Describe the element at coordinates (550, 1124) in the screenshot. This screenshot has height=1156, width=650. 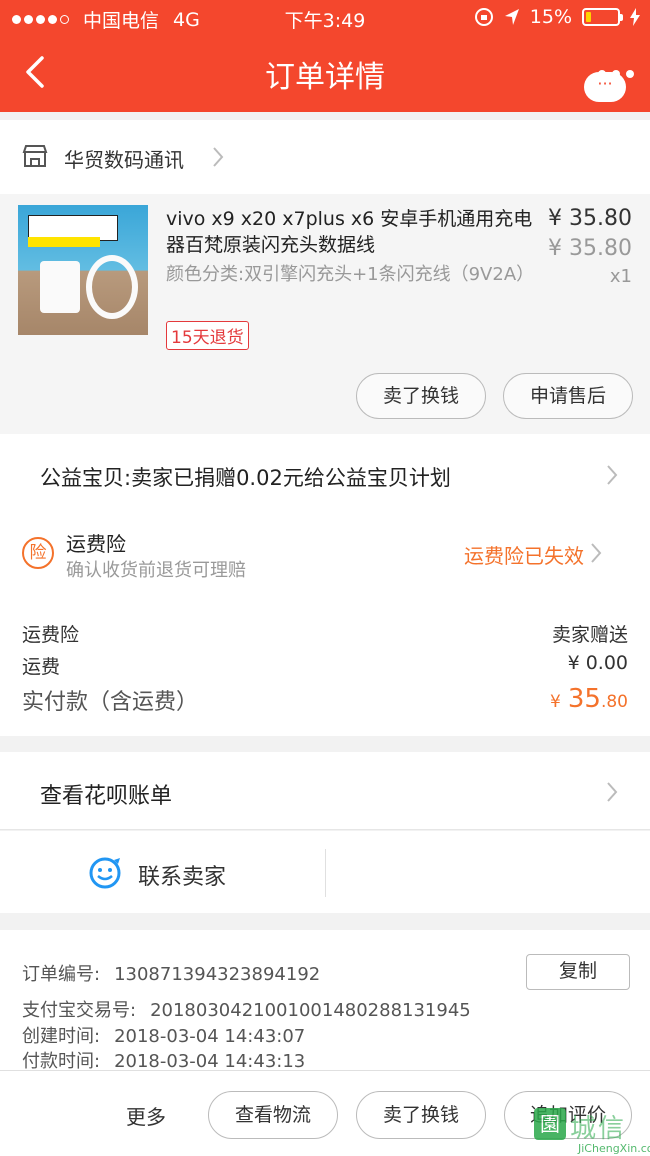
I see `watermark-icon: 園` at that location.